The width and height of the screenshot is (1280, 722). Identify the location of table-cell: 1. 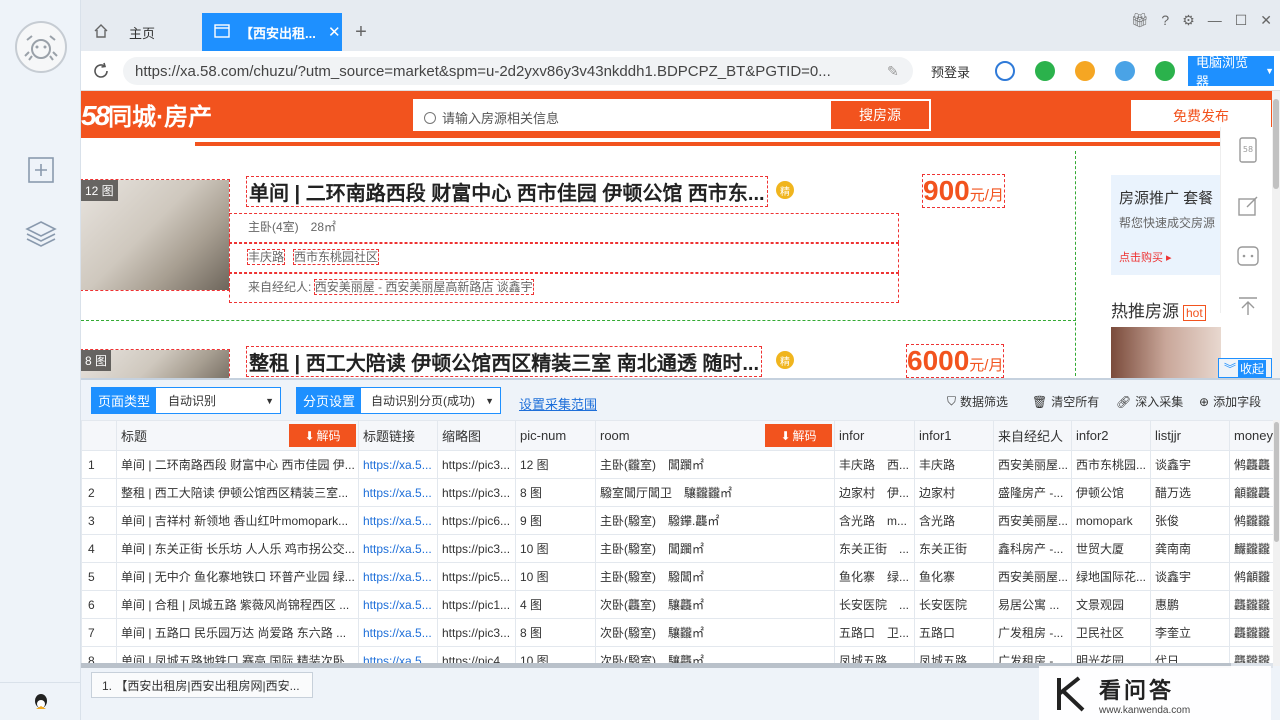
(99, 464).